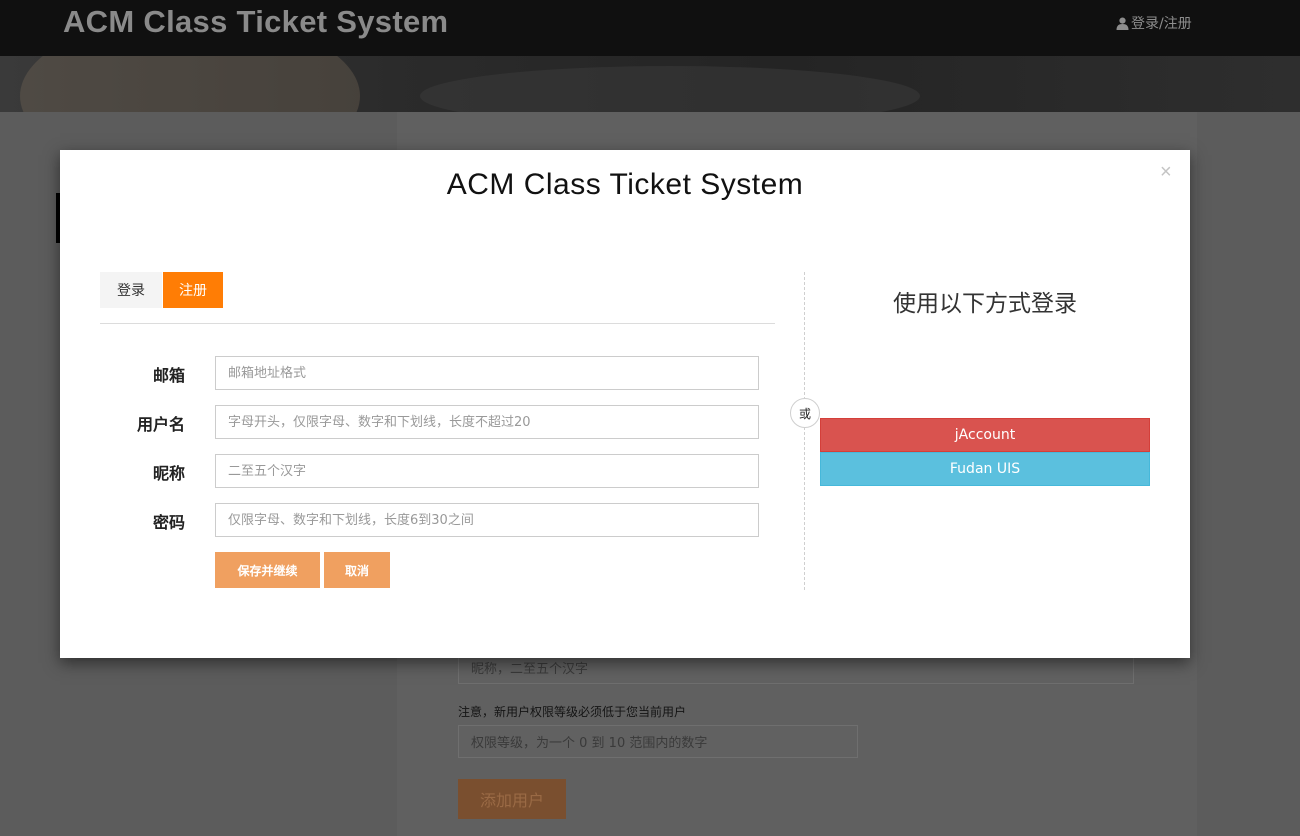 The image size is (1300, 836). What do you see at coordinates (193, 290) in the screenshot?
I see `tab-register: 注册` at bounding box center [193, 290].